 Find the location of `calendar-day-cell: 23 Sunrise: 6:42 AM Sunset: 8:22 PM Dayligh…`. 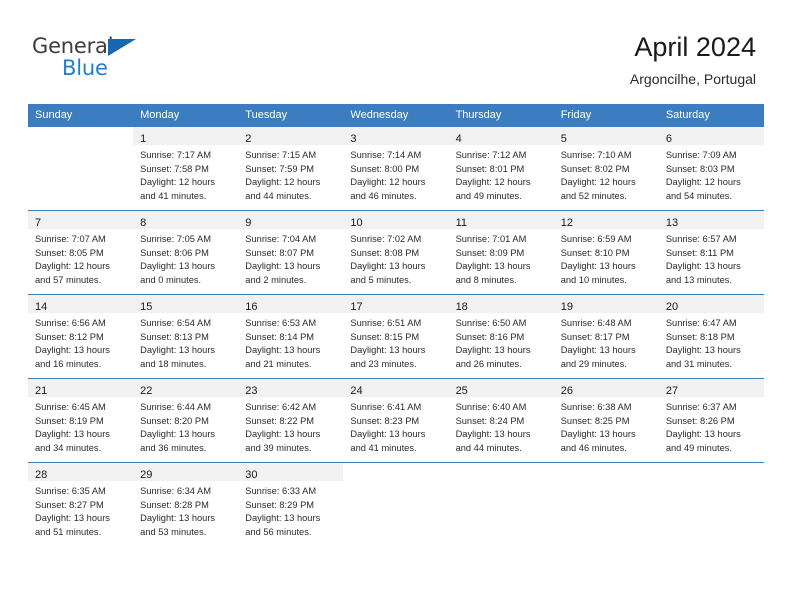

calendar-day-cell: 23 Sunrise: 6:42 AM Sunset: 8:22 PM Dayligh… is located at coordinates (291, 420).